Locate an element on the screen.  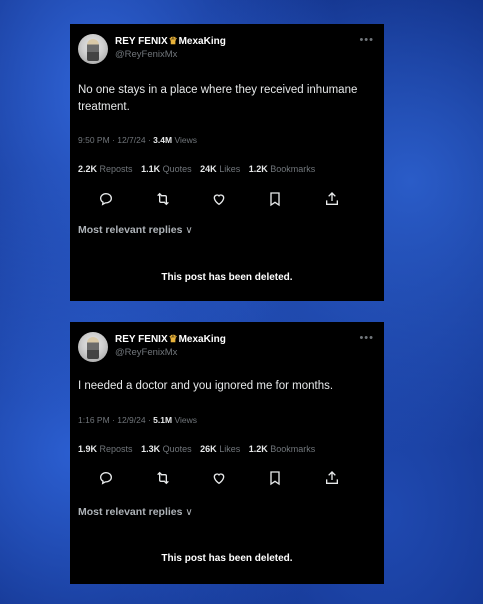
views-count: 5.1M is located at coordinates (163, 420).